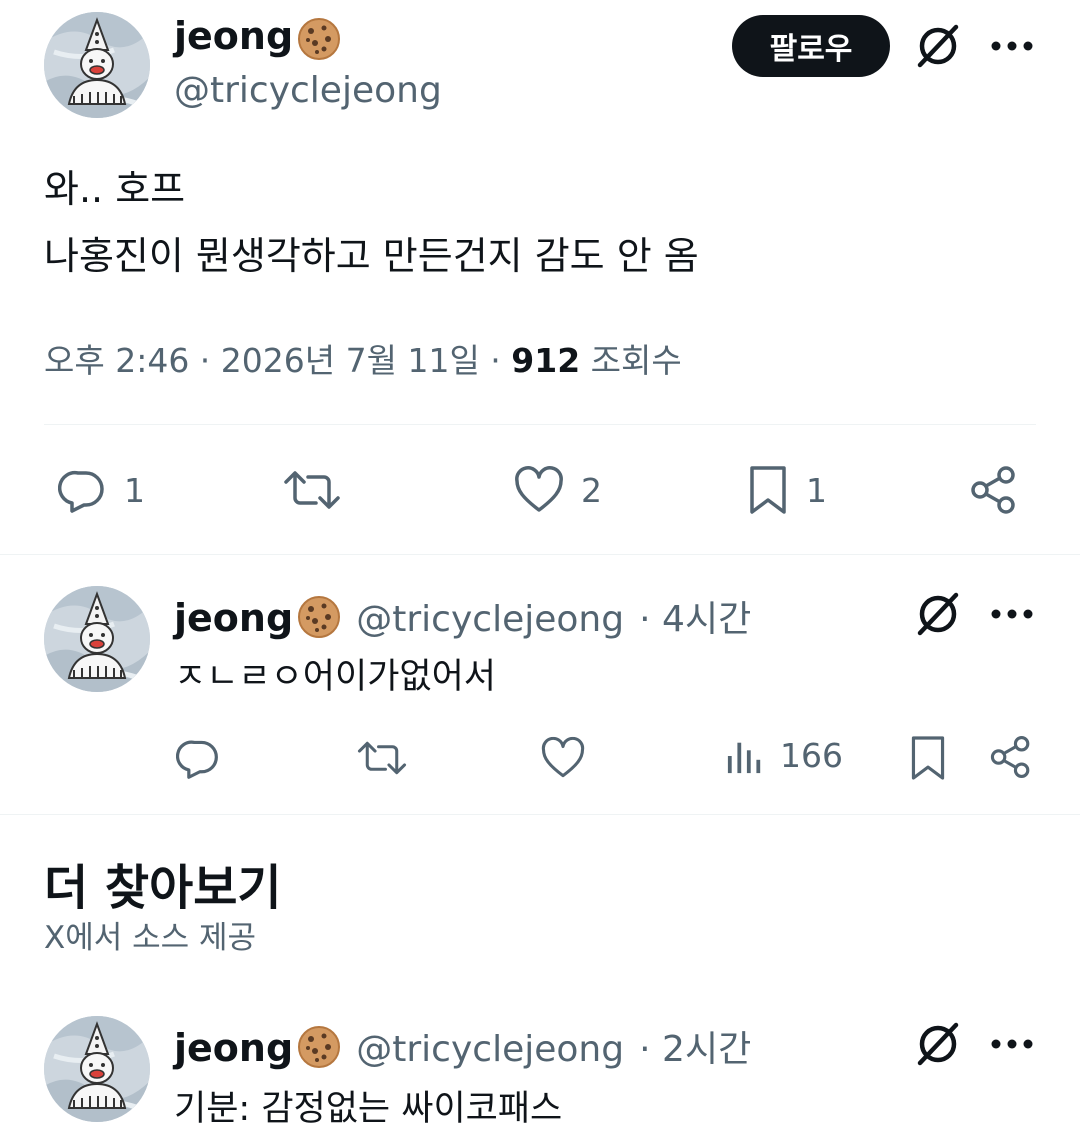  Describe the element at coordinates (335, 677) in the screenshot. I see `reply-text: ㅈㄴㄹㅇ어이가없어서` at that location.